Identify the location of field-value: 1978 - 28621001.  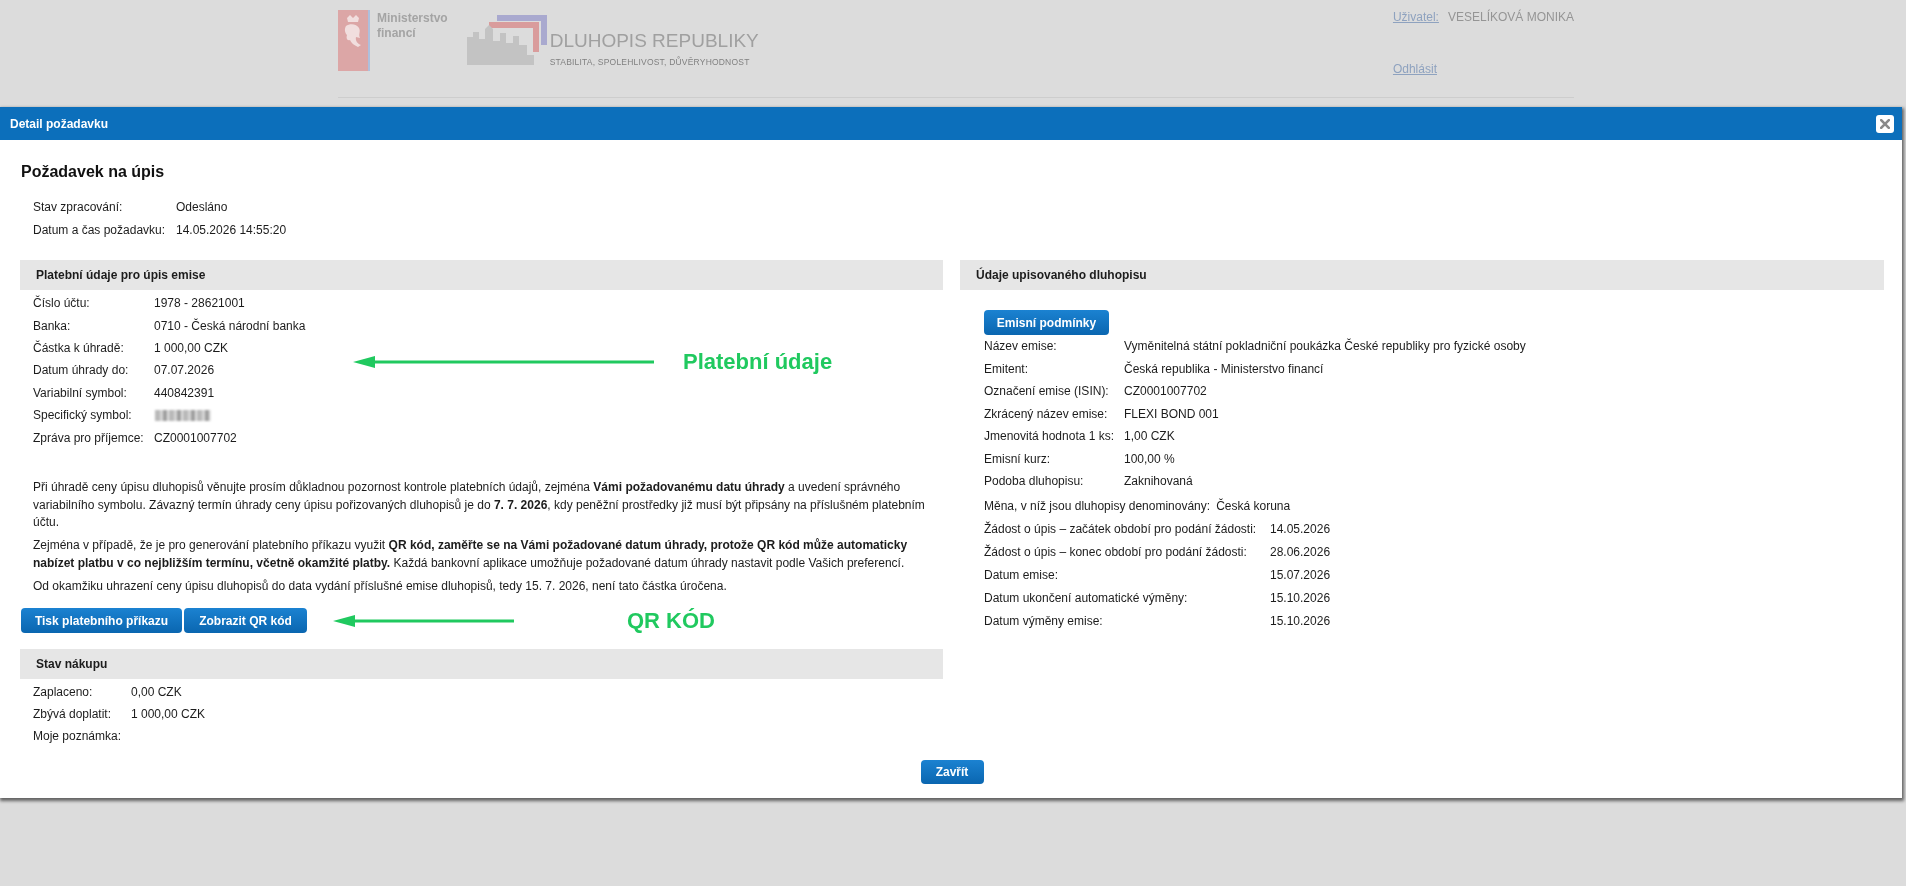
(199, 303).